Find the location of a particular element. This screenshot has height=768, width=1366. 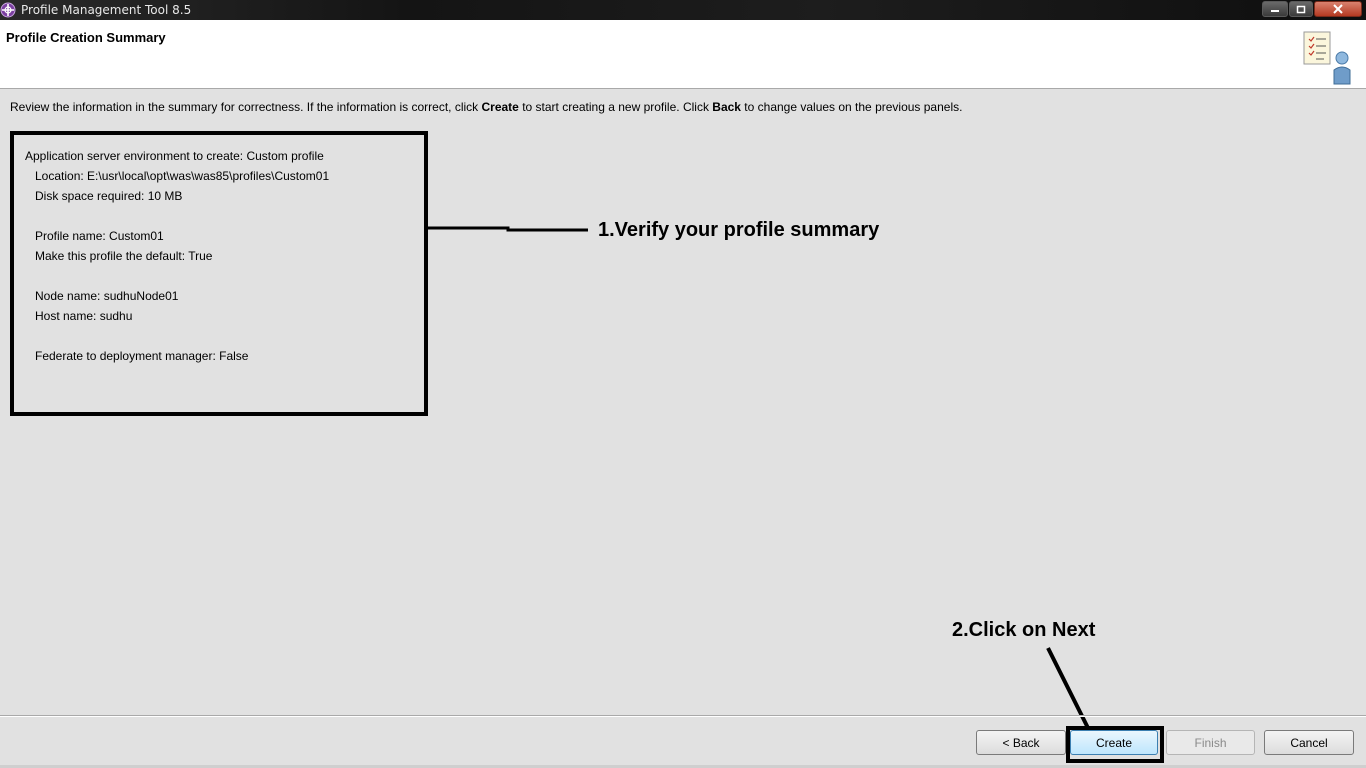

back-button: < Back is located at coordinates (1021, 742).